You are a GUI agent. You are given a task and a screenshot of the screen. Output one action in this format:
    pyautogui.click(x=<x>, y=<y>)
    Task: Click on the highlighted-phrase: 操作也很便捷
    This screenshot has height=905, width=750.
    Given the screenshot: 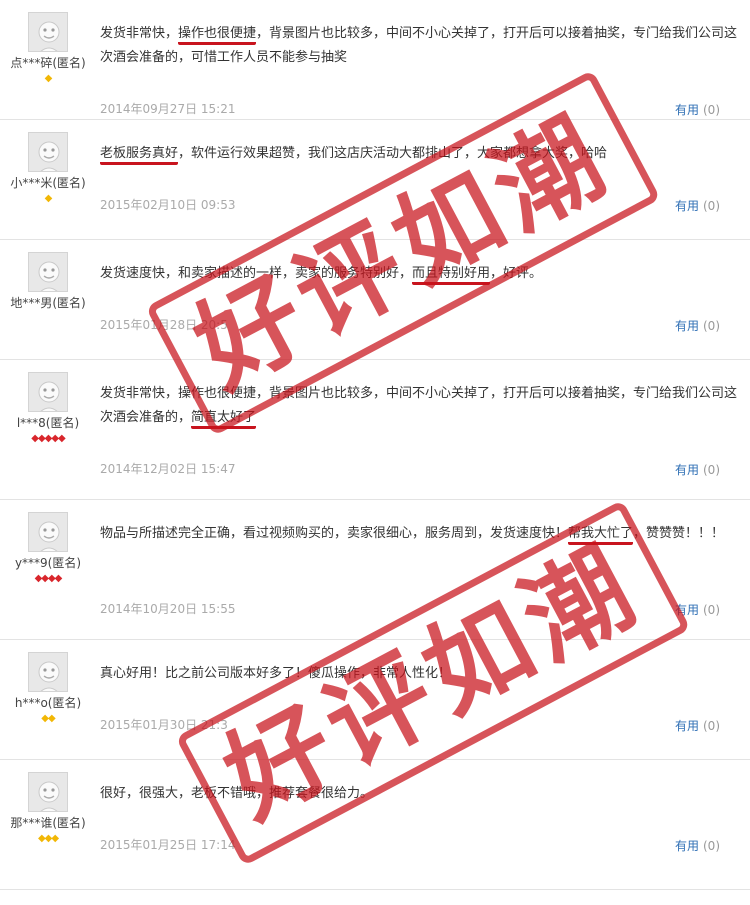 What is the action you would take?
    pyautogui.click(x=217, y=35)
    